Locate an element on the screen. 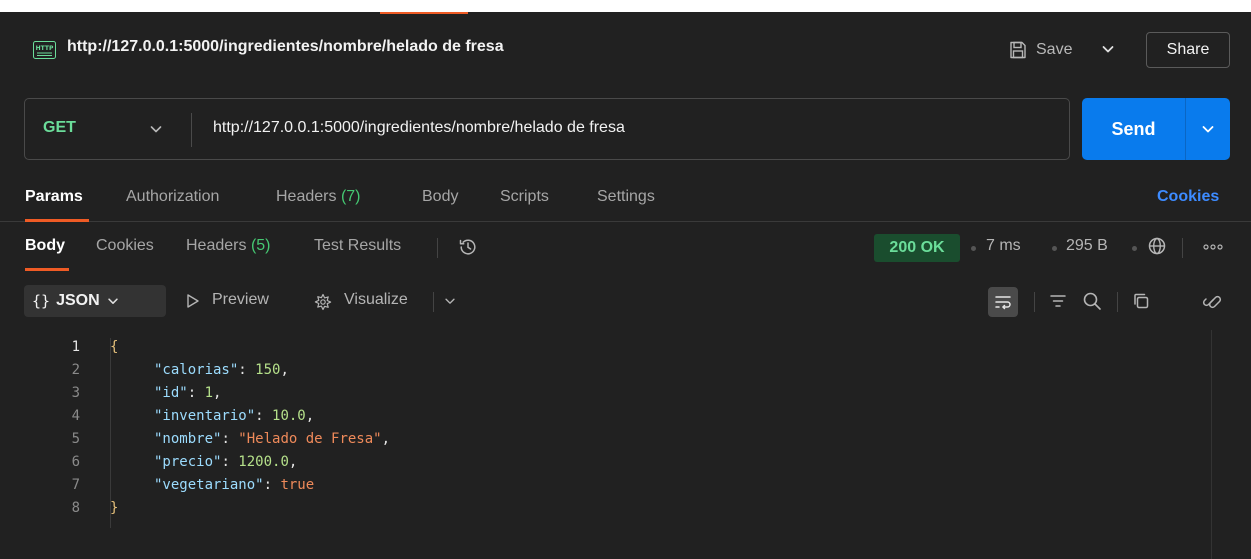 The image size is (1251, 559). line-number: 8 is located at coordinates (75, 508).